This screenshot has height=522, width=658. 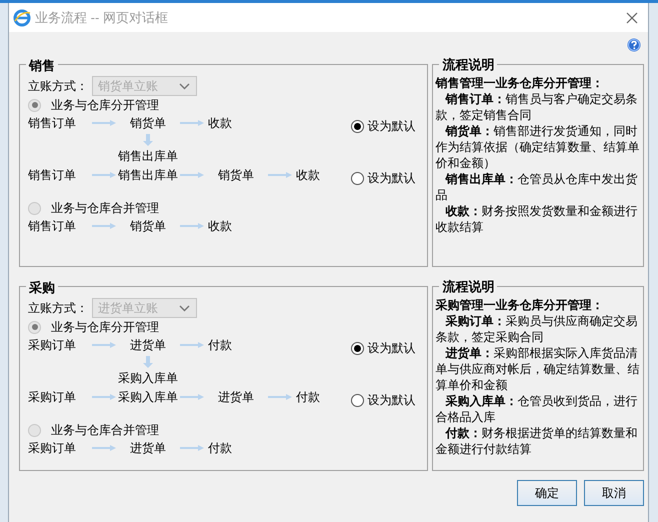 What do you see at coordinates (634, 45) in the screenshot?
I see `help-icon` at bounding box center [634, 45].